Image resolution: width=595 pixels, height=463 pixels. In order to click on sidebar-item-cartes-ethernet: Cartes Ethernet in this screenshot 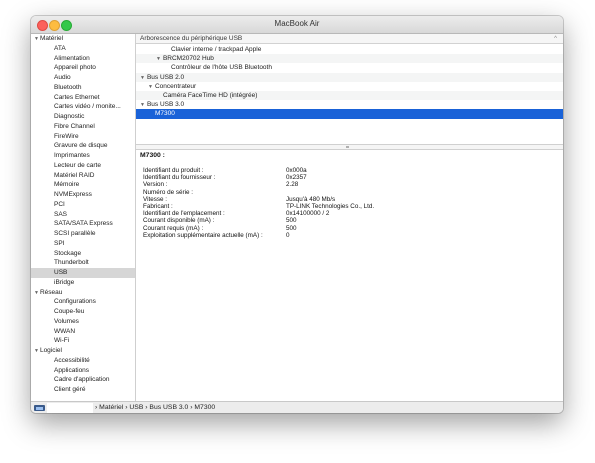, I will do `click(83, 98)`.